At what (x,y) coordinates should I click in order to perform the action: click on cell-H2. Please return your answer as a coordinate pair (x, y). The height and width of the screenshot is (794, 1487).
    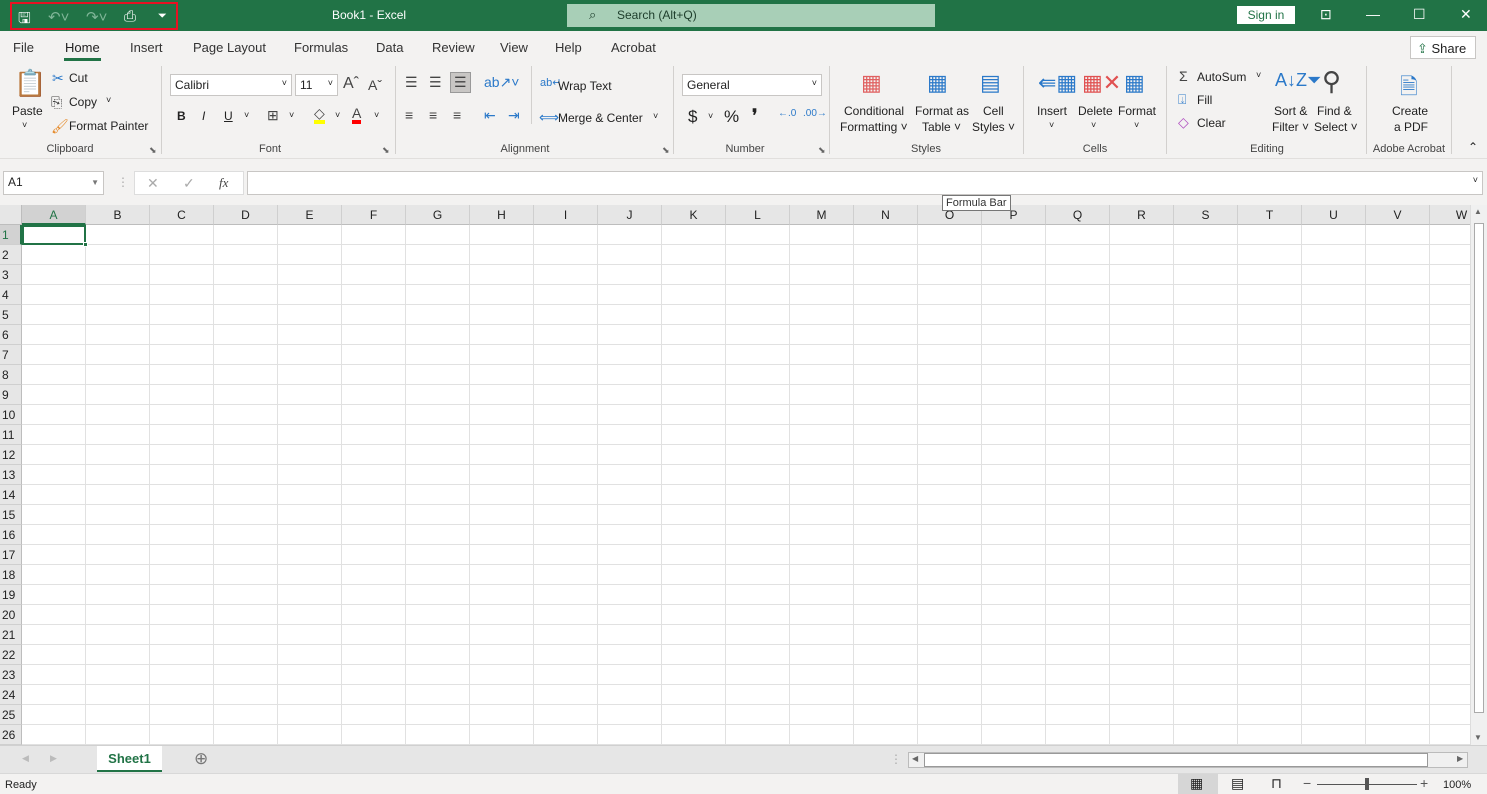
    Looking at the image, I should click on (502, 255).